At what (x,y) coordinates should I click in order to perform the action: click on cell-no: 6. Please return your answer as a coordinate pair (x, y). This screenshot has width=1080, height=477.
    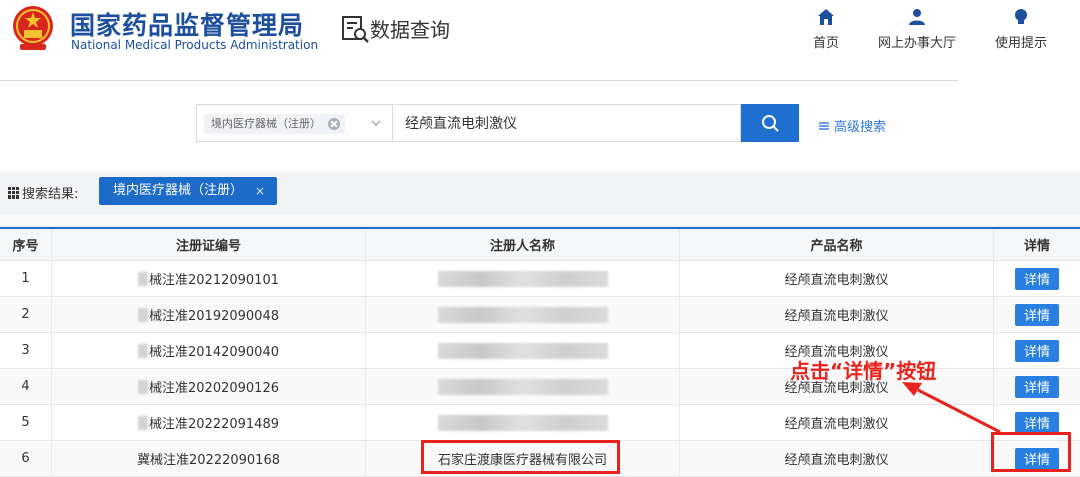
    Looking at the image, I should click on (26, 458).